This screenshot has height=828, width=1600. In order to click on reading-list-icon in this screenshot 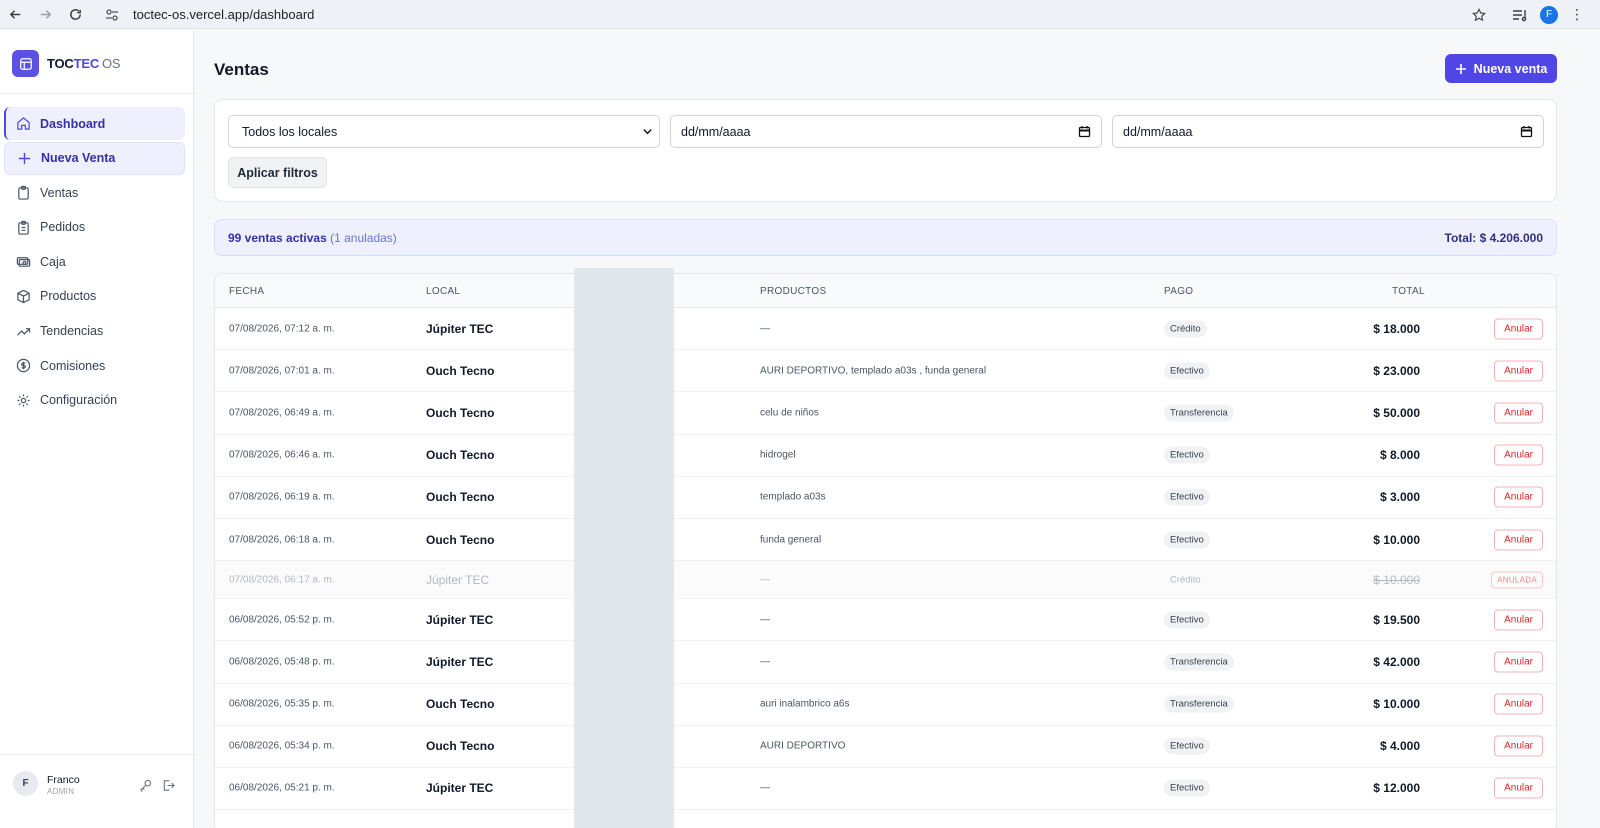, I will do `click(1520, 15)`.